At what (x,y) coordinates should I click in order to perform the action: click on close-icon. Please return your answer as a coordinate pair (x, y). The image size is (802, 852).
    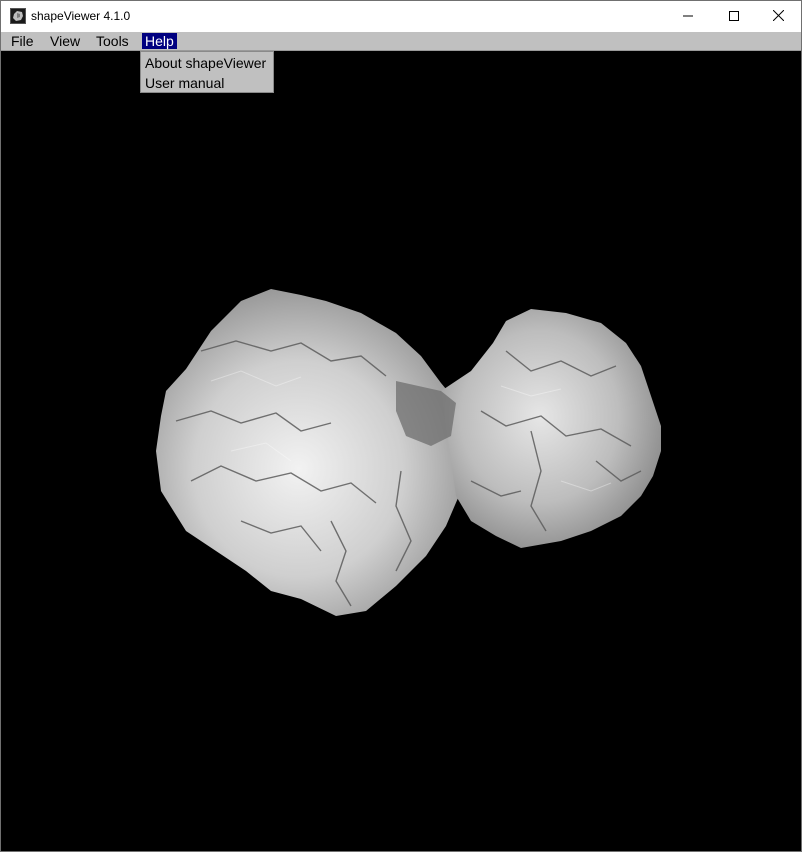
    Looking at the image, I should click on (778, 17).